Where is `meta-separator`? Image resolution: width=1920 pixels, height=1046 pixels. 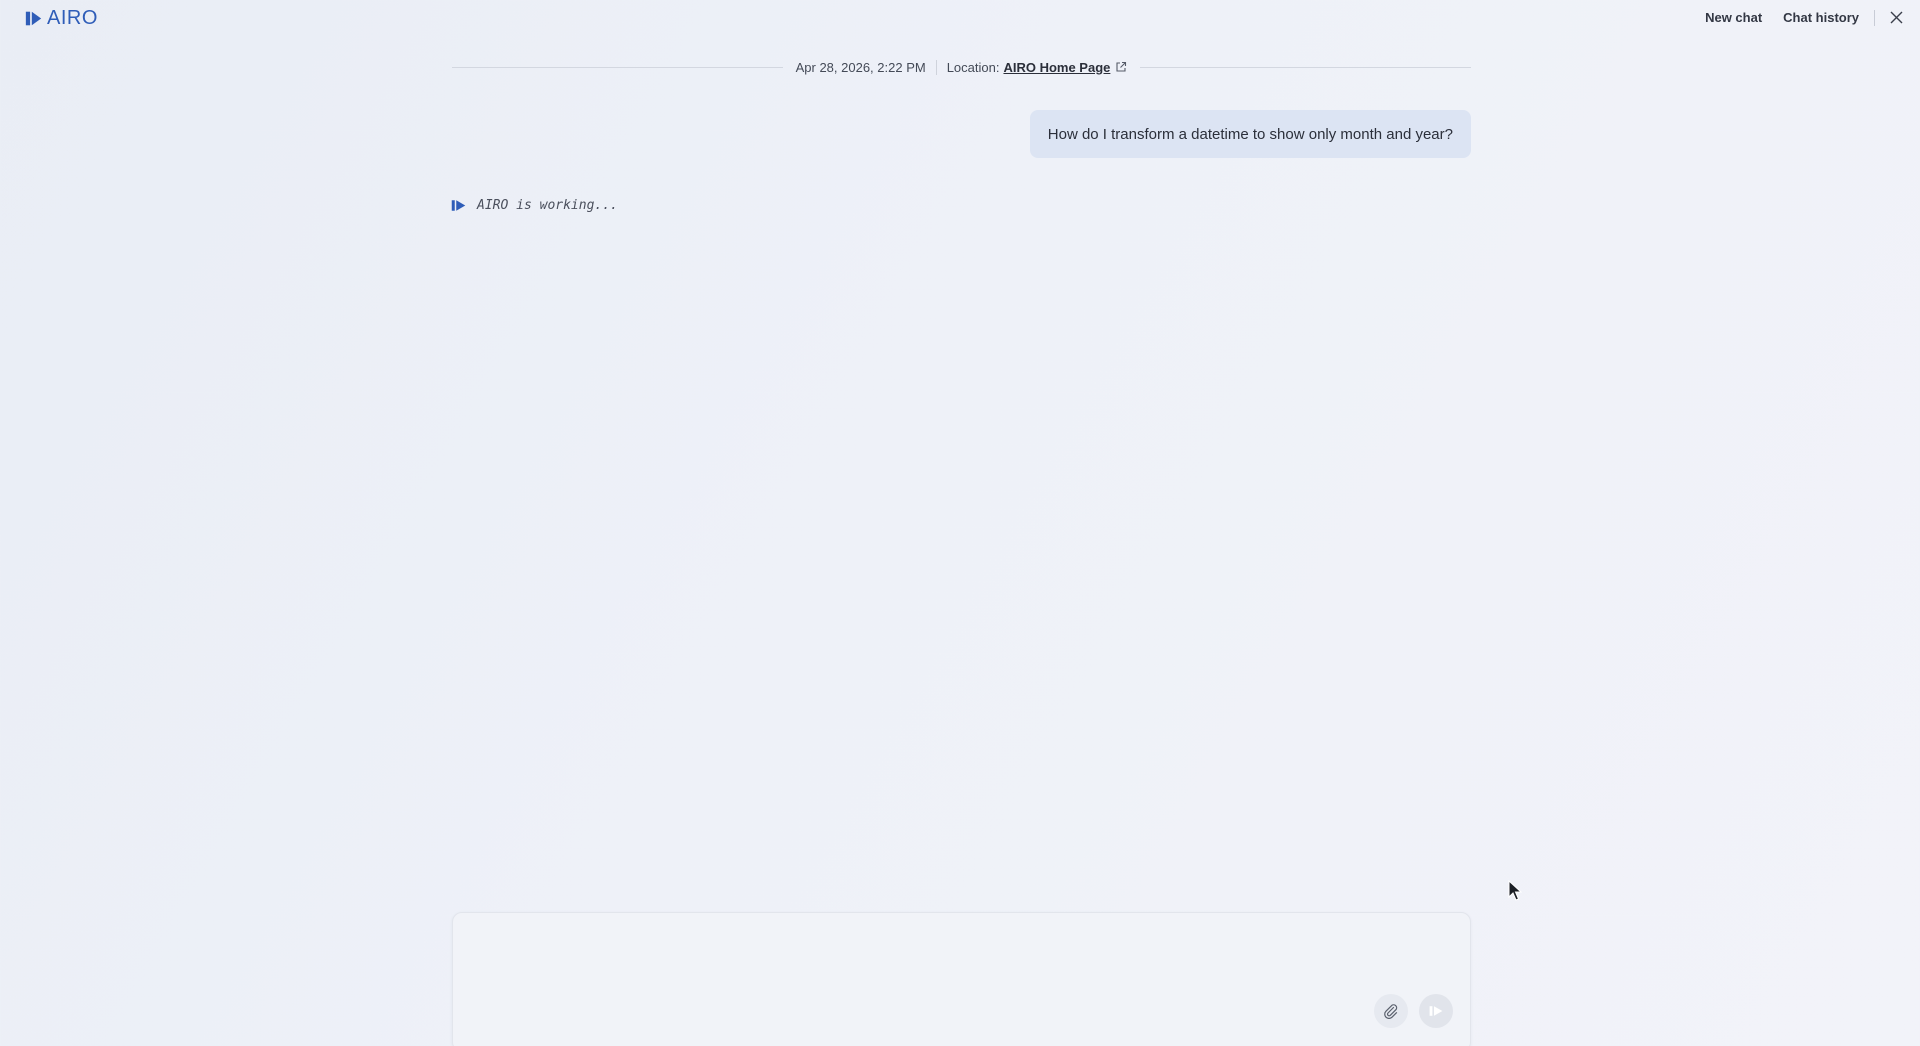 meta-separator is located at coordinates (936, 67).